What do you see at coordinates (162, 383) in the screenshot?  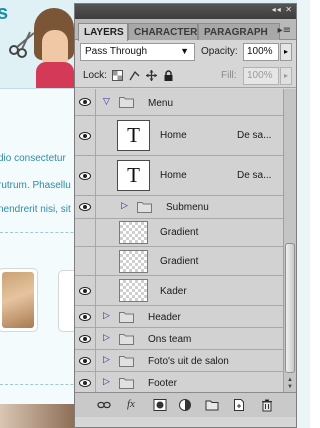 I see `layer-name: Footer` at bounding box center [162, 383].